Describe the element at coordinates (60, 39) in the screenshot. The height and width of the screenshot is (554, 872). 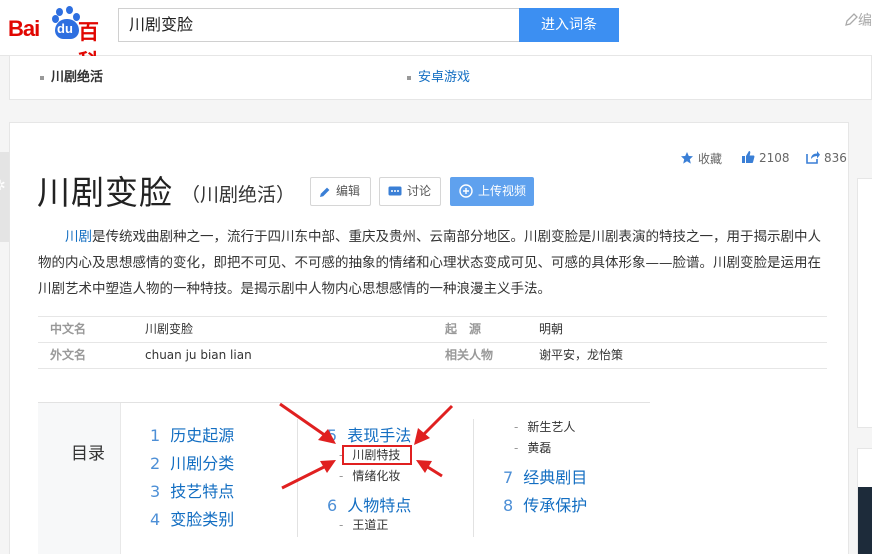
I see `baidu-baike-logo: Bai du 百科` at that location.